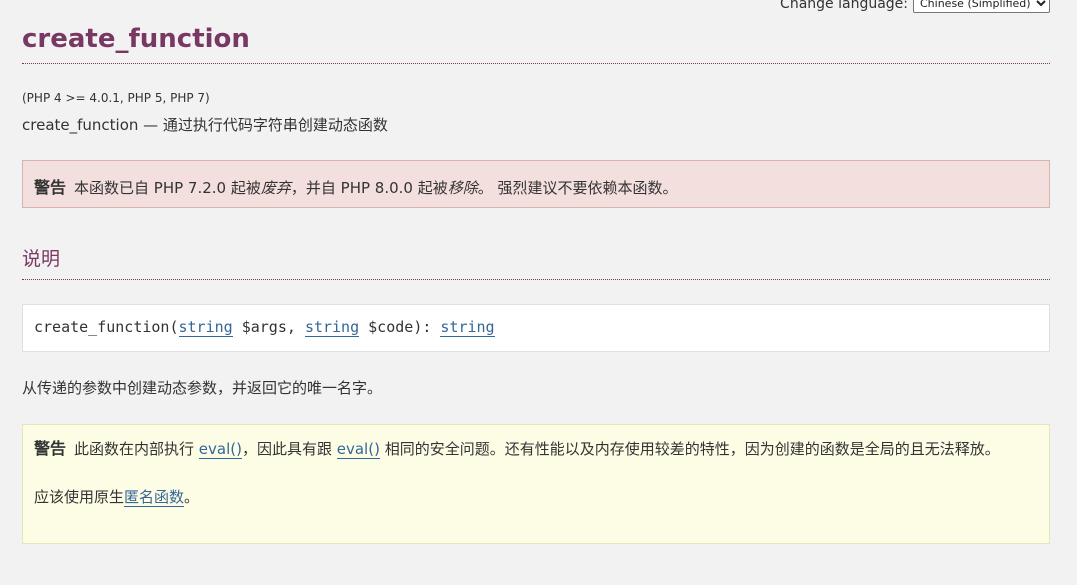 The image size is (1077, 585). What do you see at coordinates (369, 188) in the screenshot?
I see `warning-text-2: ，并自 PHP 8.0.0 起被` at bounding box center [369, 188].